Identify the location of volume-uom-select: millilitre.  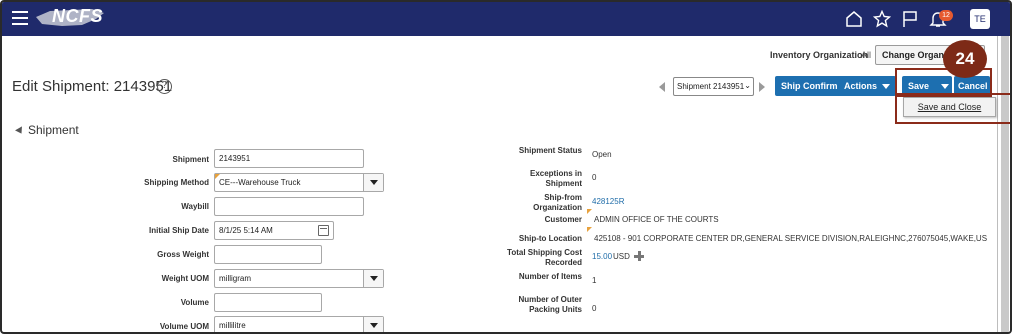
(299, 324).